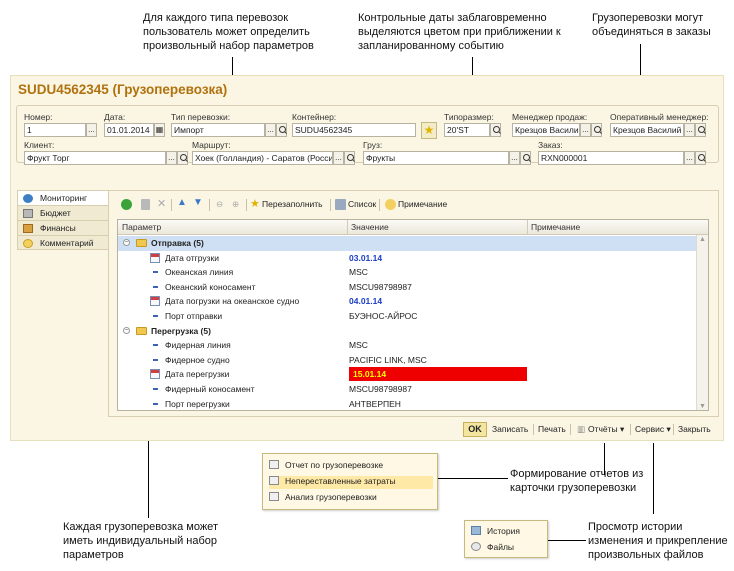 This screenshot has width=734, height=571. What do you see at coordinates (689, 130) in the screenshot?
I see `op-manager-select-button` at bounding box center [689, 130].